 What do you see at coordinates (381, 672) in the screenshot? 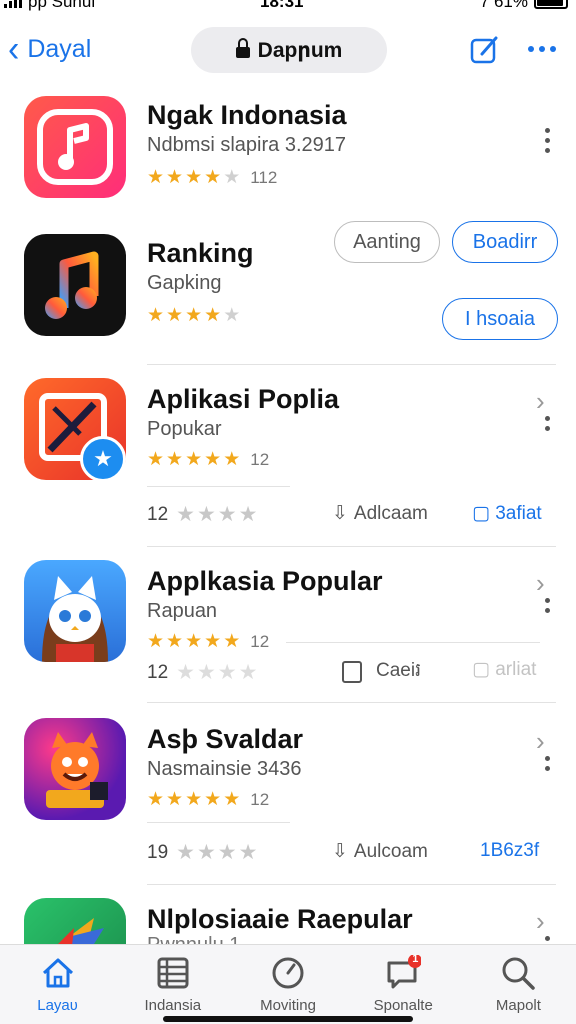
I see `calendar-action: Caeiរ` at bounding box center [381, 672].